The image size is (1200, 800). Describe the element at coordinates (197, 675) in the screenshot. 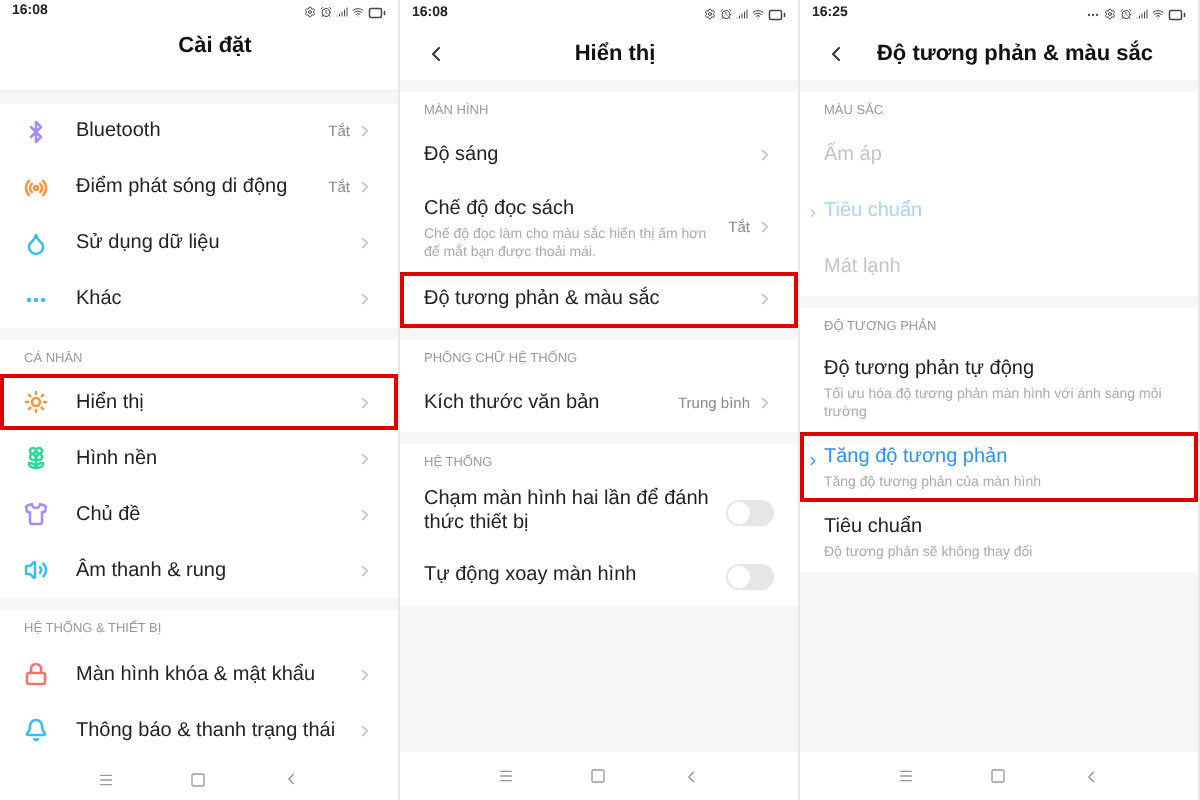

I see `row-label: Màn hình khóa & mật khẩu` at that location.